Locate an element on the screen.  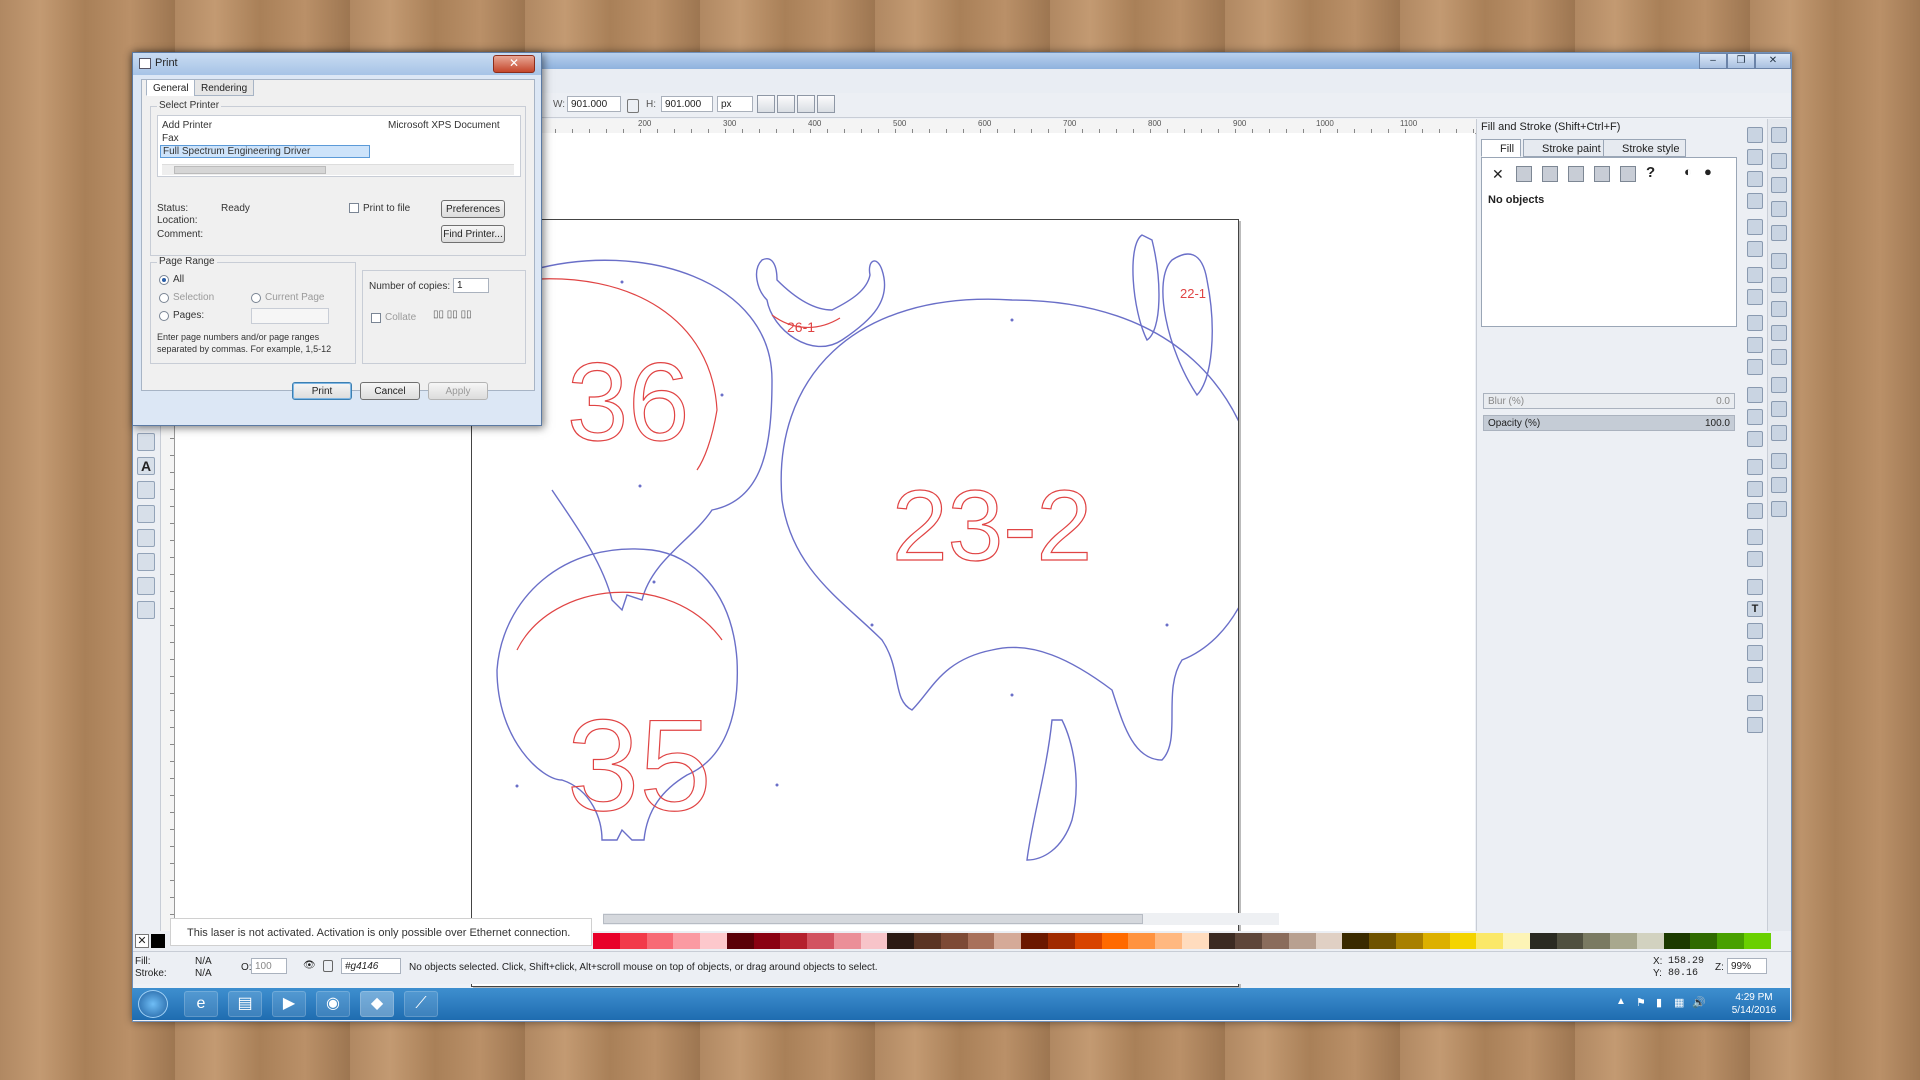
flat-color-icon is located at coordinates (1524, 174).